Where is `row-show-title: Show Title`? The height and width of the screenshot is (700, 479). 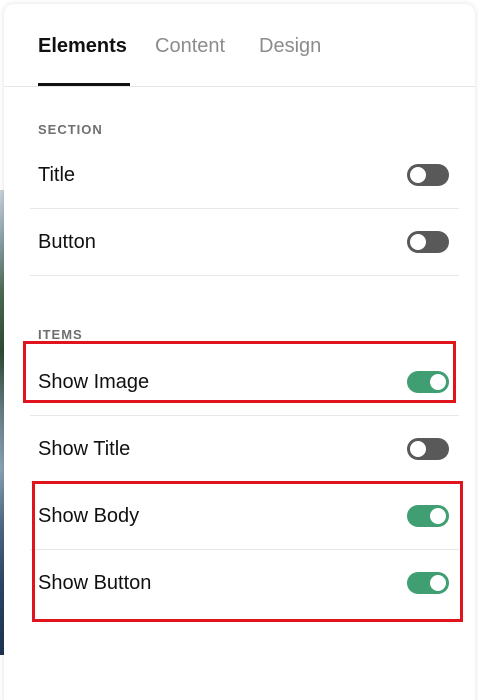 row-show-title: Show Title is located at coordinates (244, 449).